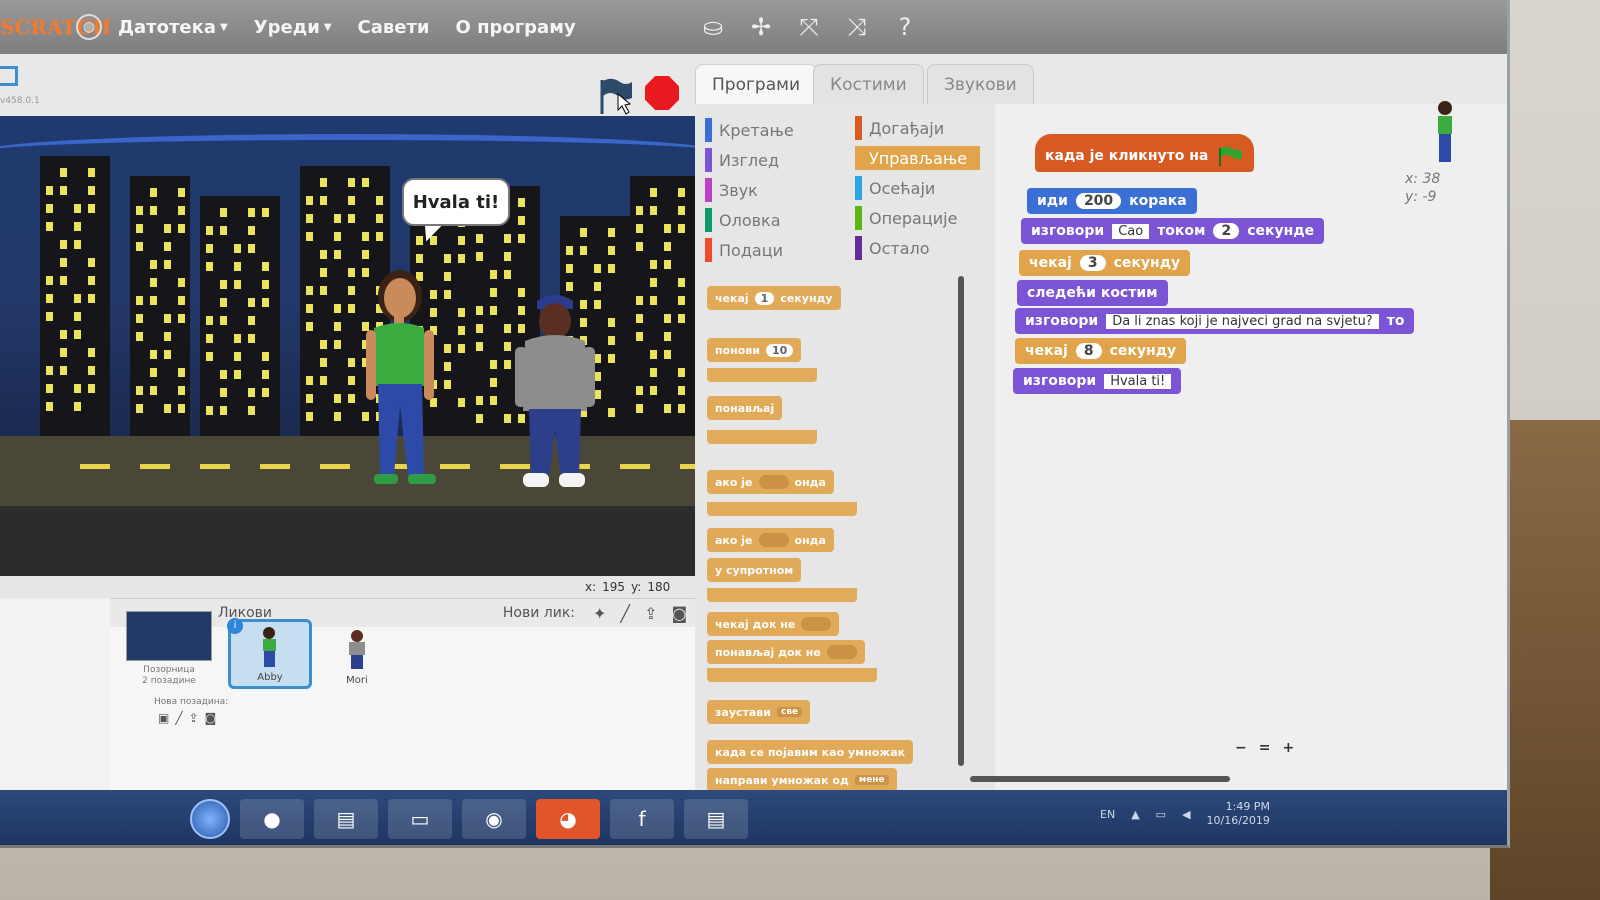  What do you see at coordinates (650, 613) in the screenshot?
I see `upload-sprite-icon: ⇪` at bounding box center [650, 613].